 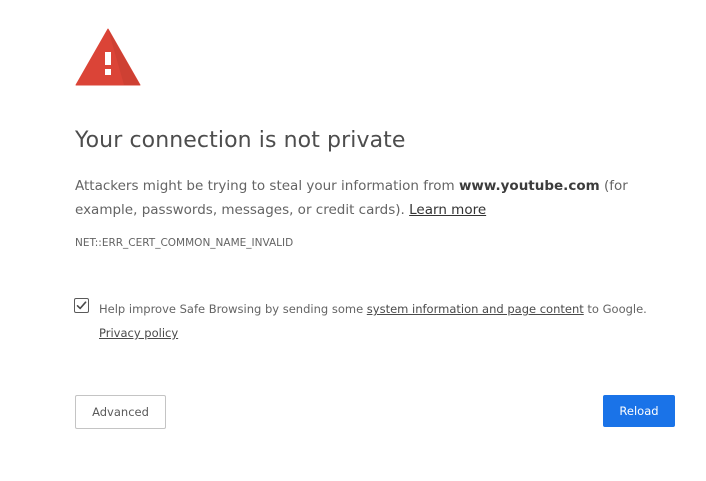 What do you see at coordinates (138, 333) in the screenshot?
I see `privacy-policy-link: Privacy policy` at bounding box center [138, 333].